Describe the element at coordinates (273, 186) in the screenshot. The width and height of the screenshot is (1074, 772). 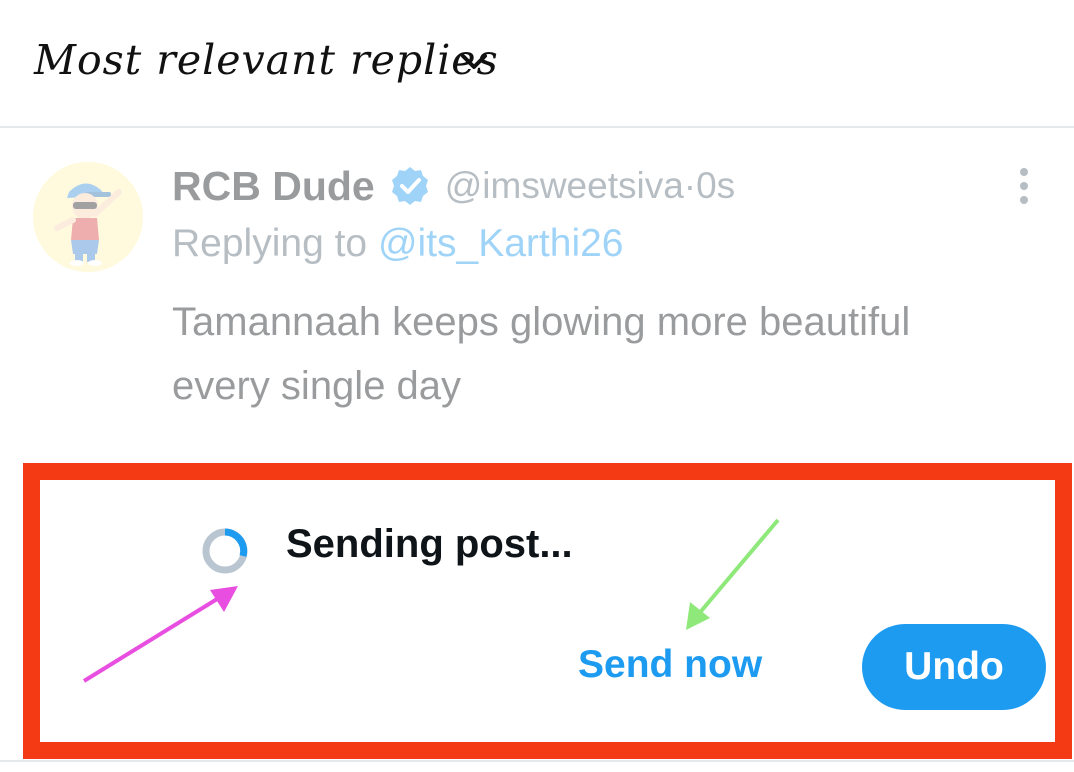
I see `display-name: RCB Dude` at that location.